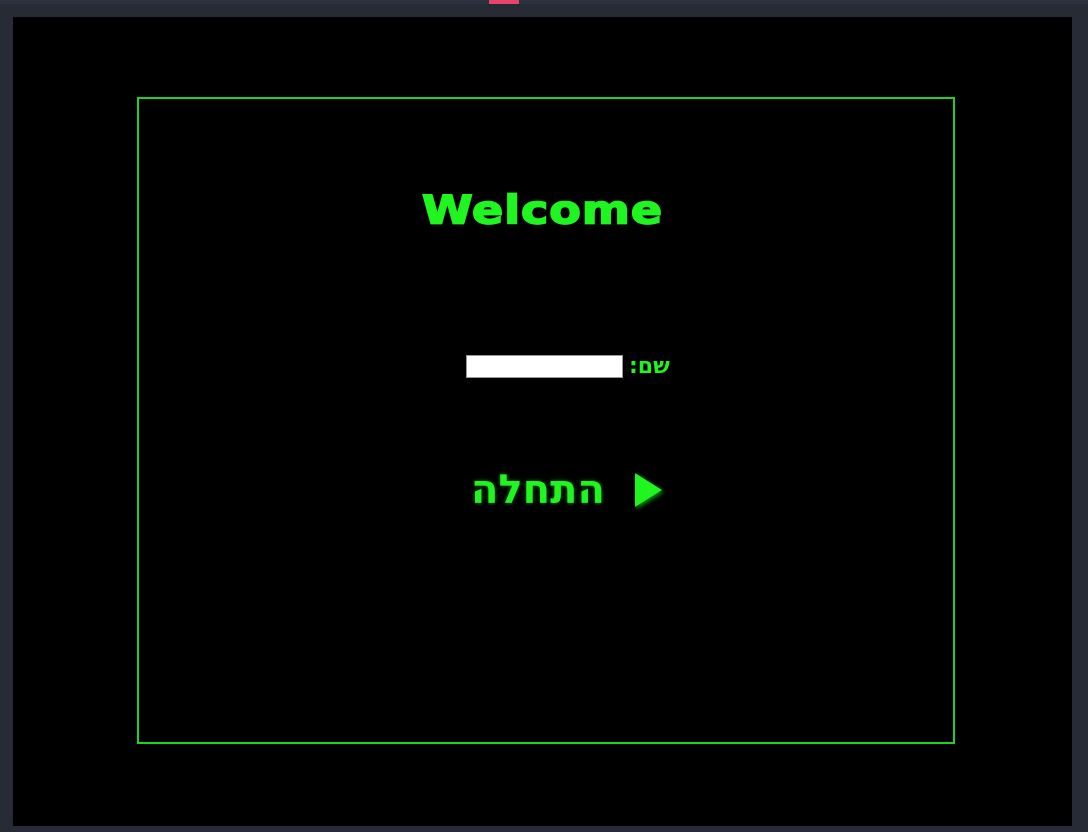  I want to click on name-row: שם:, so click(568, 366).